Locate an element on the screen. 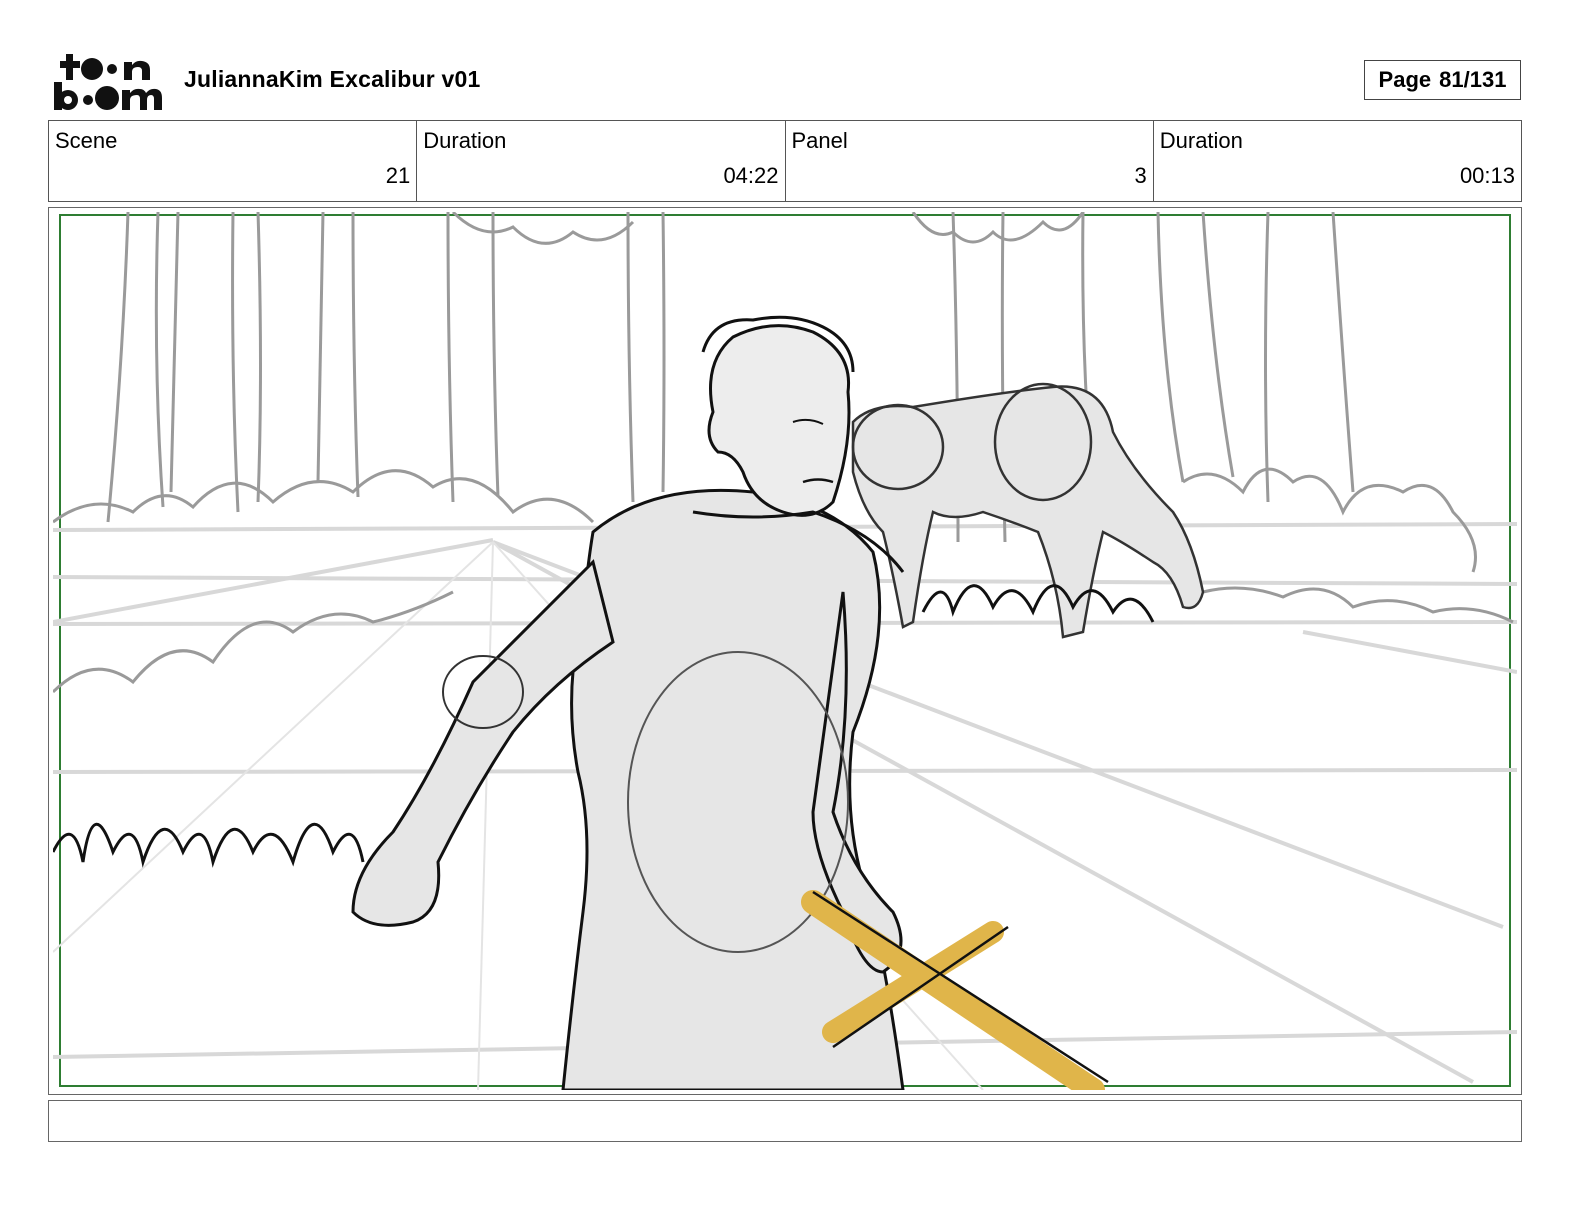  page-indicator: Page 81/131 is located at coordinates (1442, 80).